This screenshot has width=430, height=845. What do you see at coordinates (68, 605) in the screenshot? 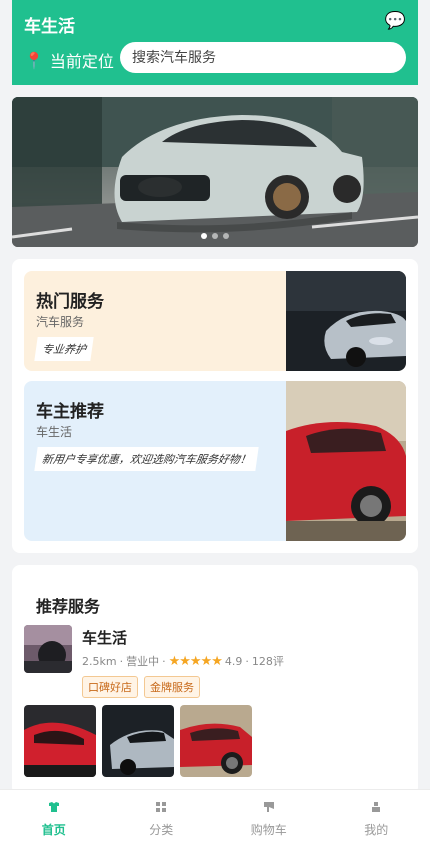
I see `section-title: 推荐服务` at bounding box center [68, 605].